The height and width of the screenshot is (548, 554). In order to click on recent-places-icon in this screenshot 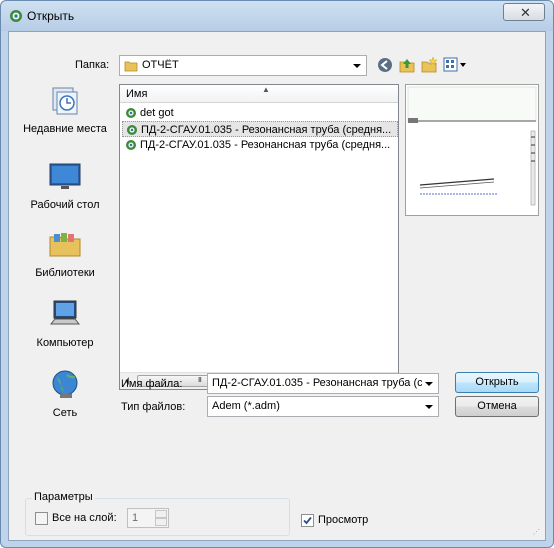, I will do `click(65, 101)`.